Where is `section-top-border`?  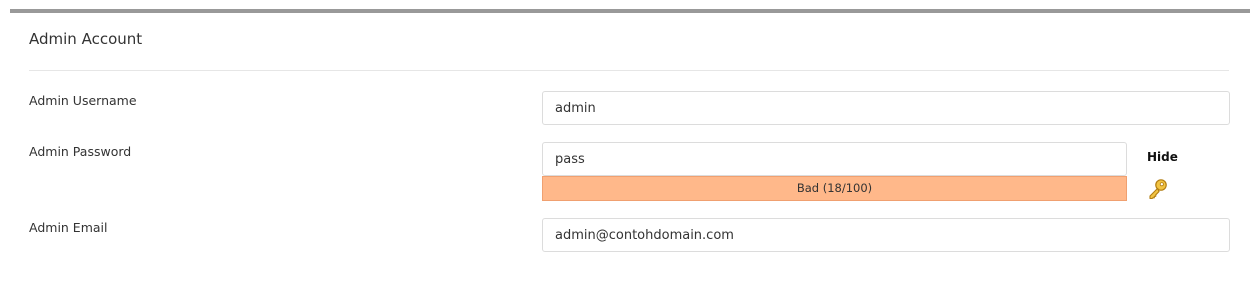 section-top-border is located at coordinates (630, 11).